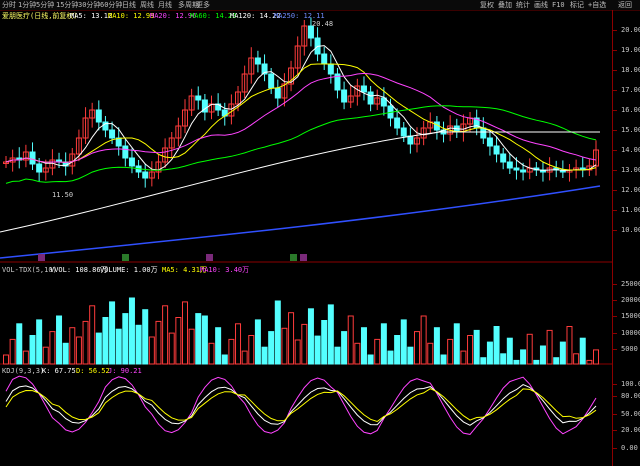 This screenshot has height=466, width=640. I want to click on price-tick-3: 17.00, so click(630, 90).